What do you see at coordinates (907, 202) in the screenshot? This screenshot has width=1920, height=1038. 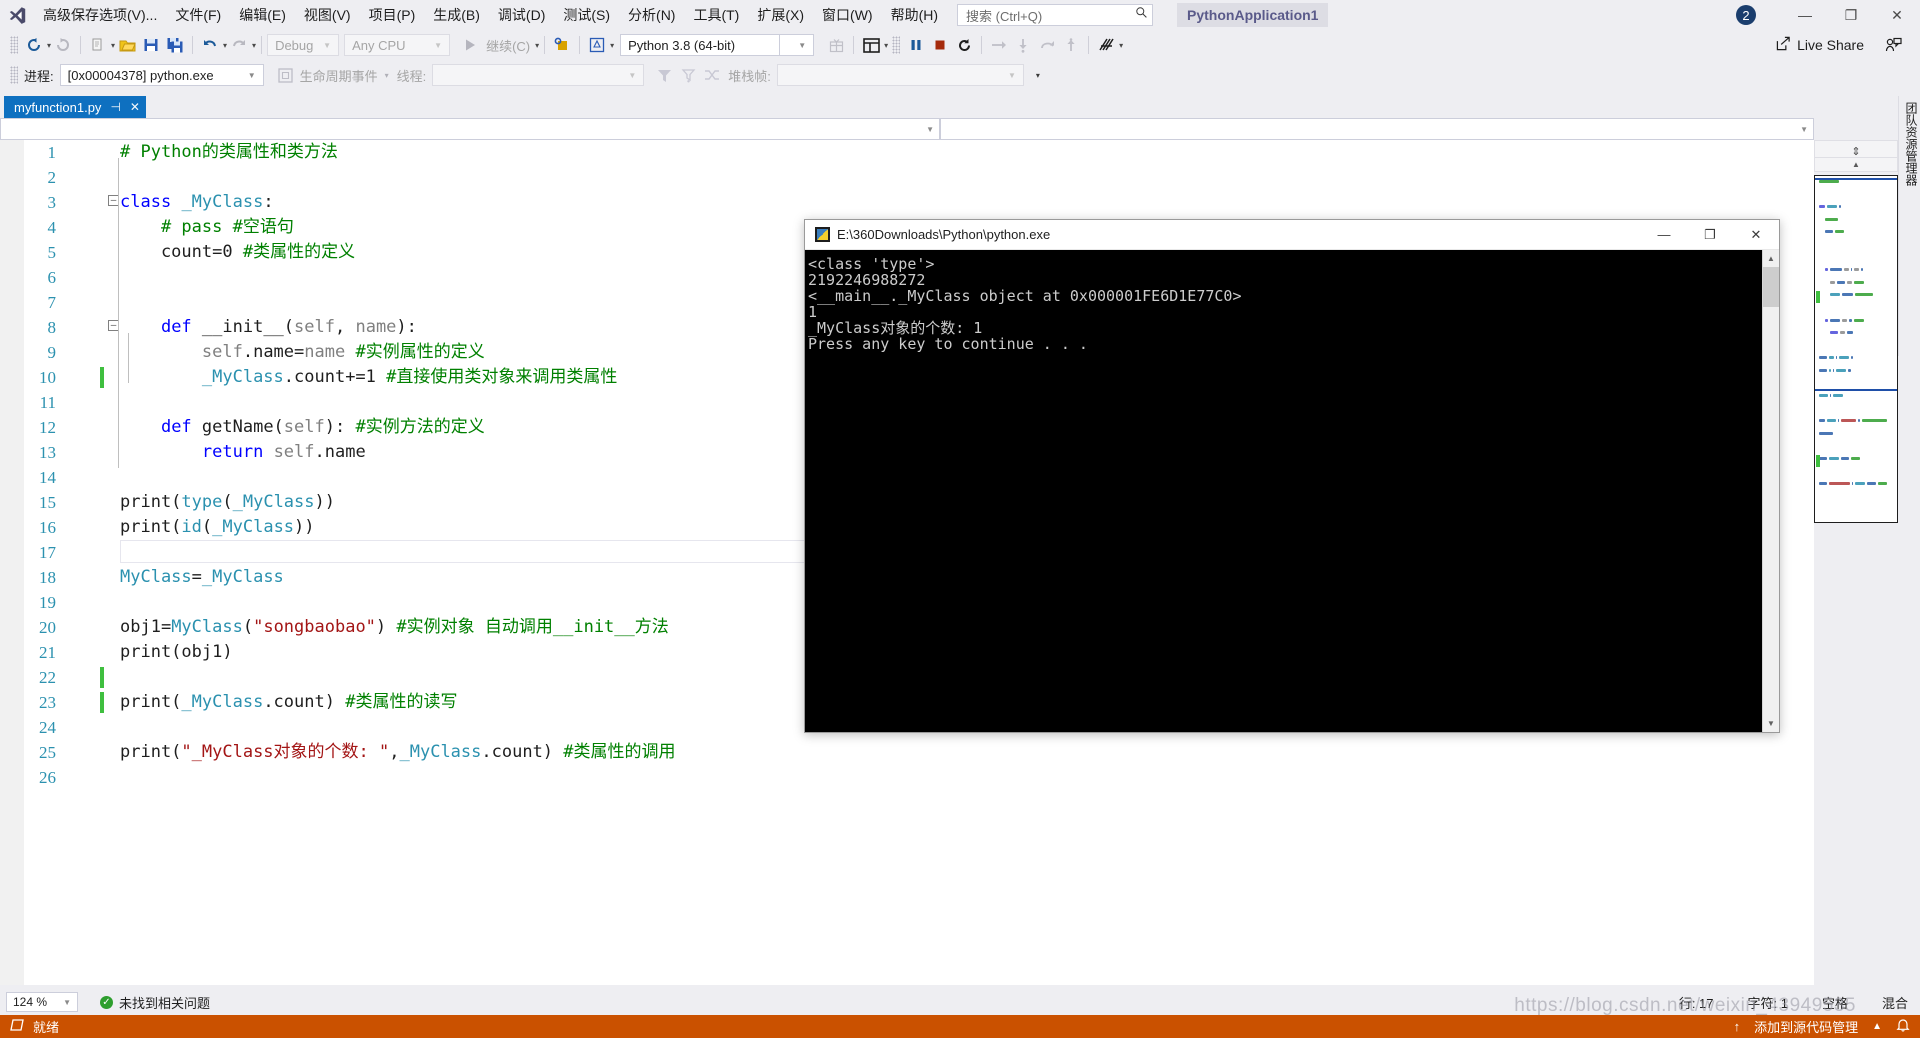 I see `code-line: 3– class _MyClass:` at bounding box center [907, 202].